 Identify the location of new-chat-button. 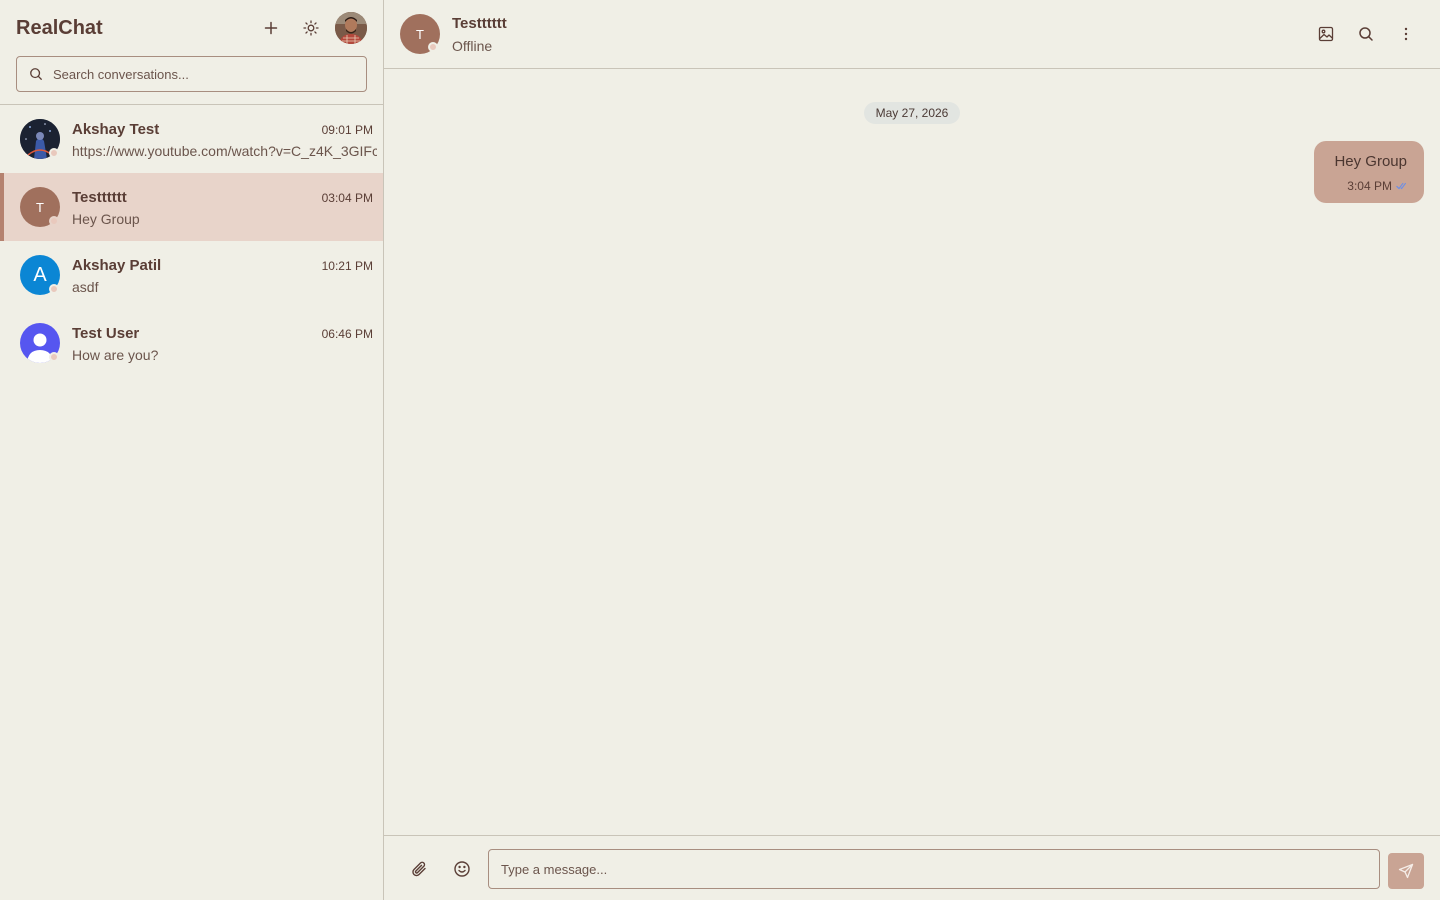
(271, 28).